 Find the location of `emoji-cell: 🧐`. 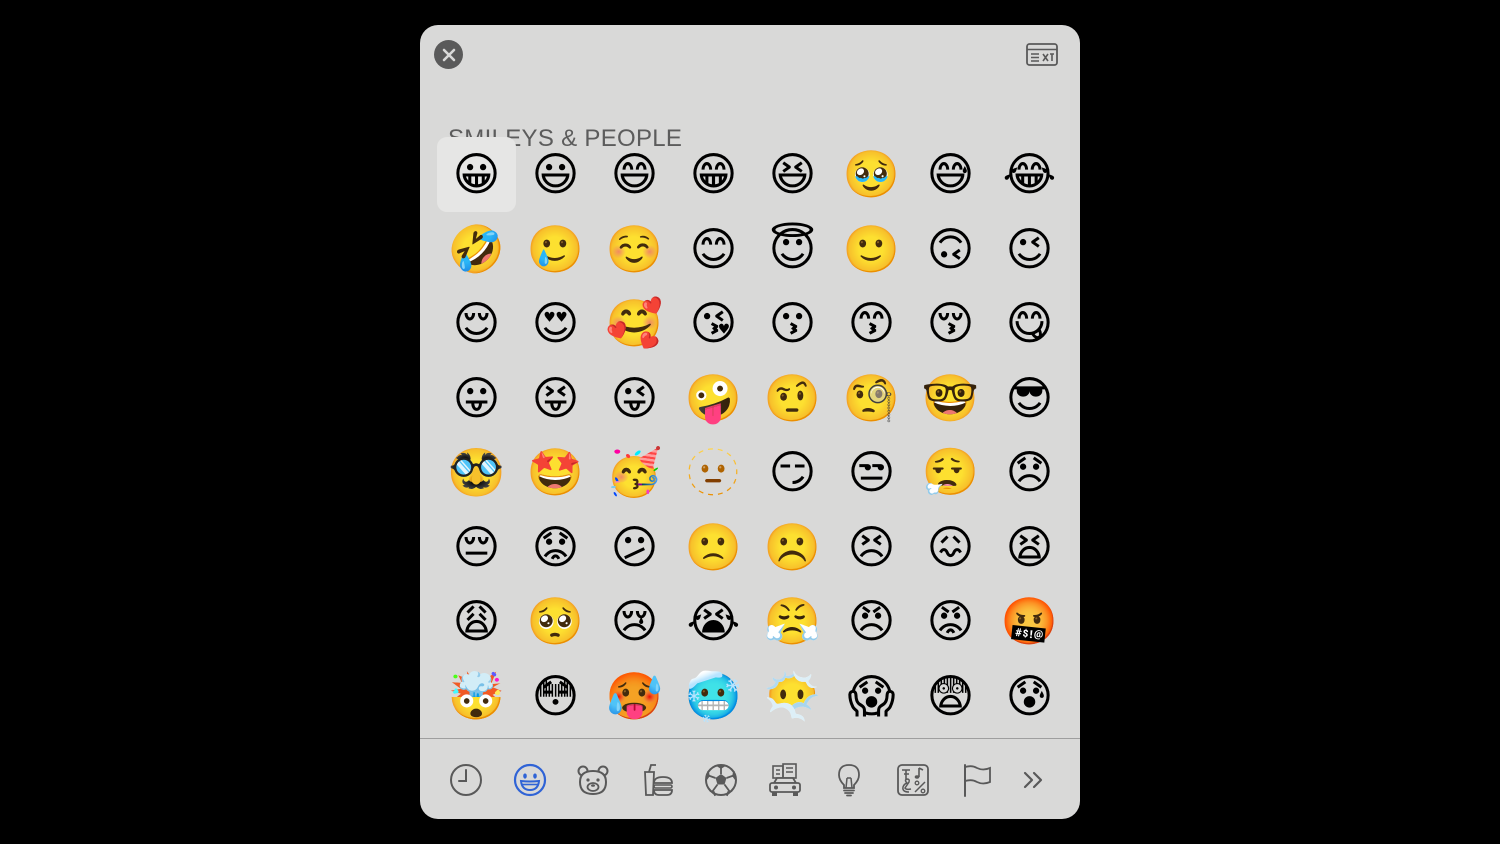

emoji-cell: 🧐 is located at coordinates (871, 398).